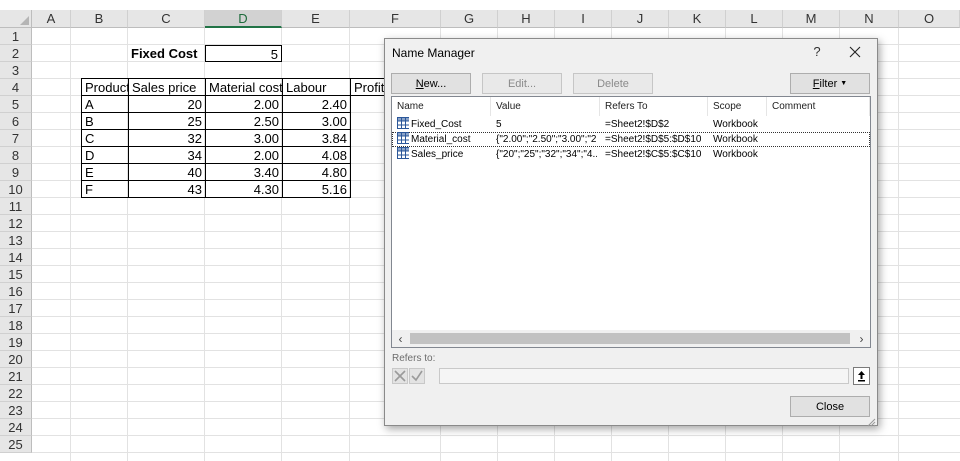  Describe the element at coordinates (16, 342) in the screenshot. I see `row-header: 19` at that location.